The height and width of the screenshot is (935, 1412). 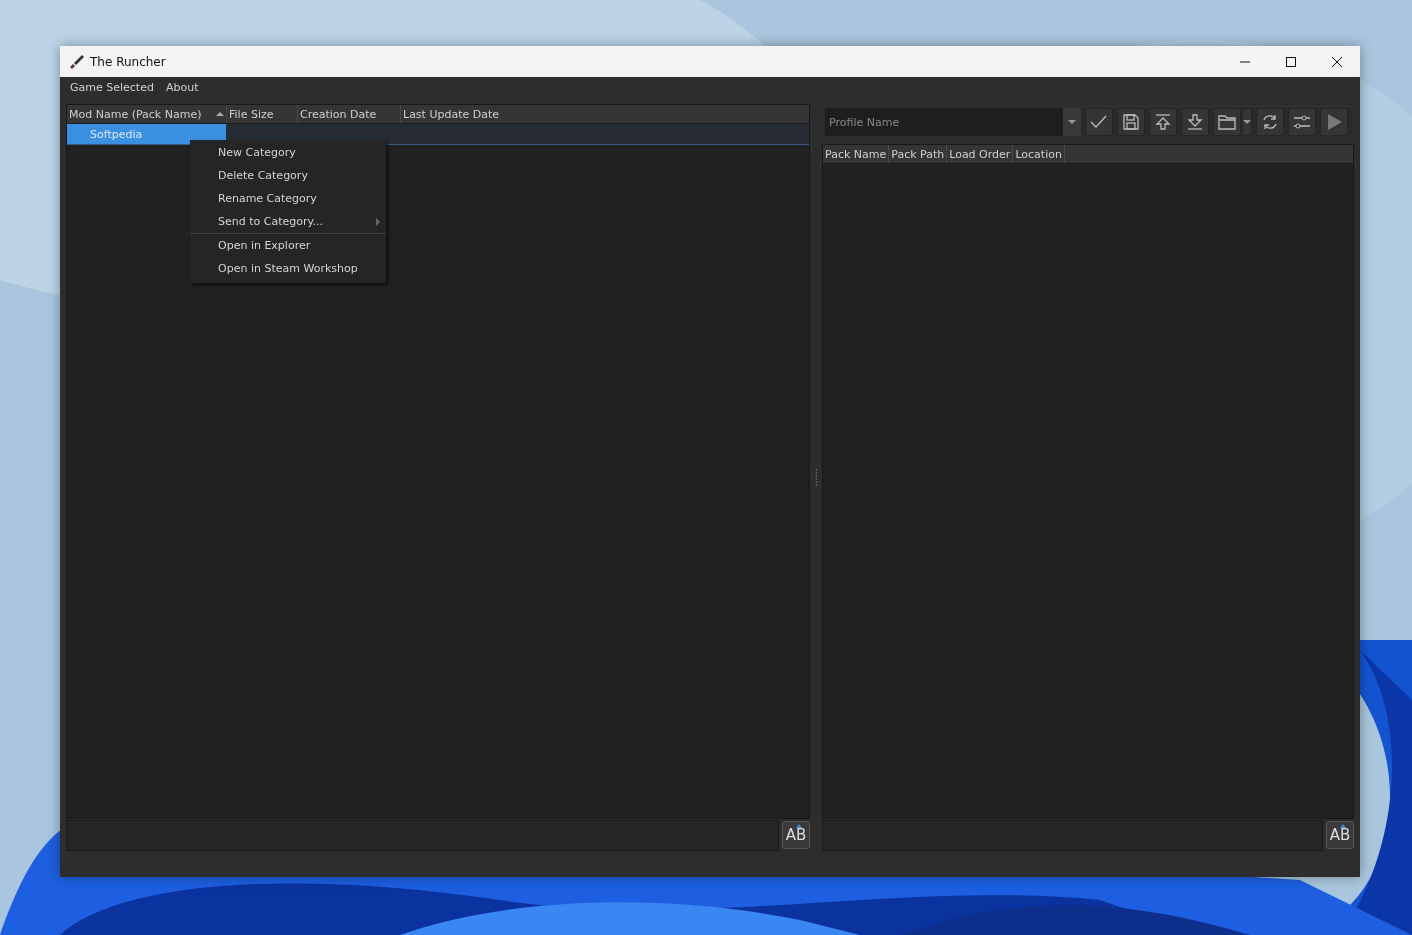 I want to click on menu-item: Game Selected, so click(x=112, y=87).